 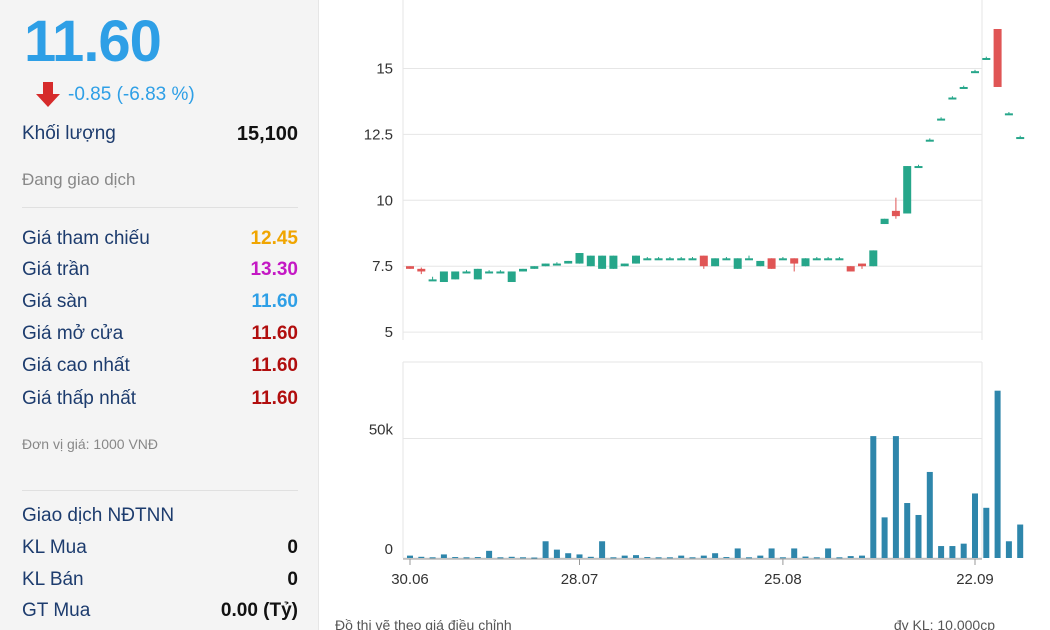 I want to click on date-tick-label: 22.09, so click(x=975, y=579).